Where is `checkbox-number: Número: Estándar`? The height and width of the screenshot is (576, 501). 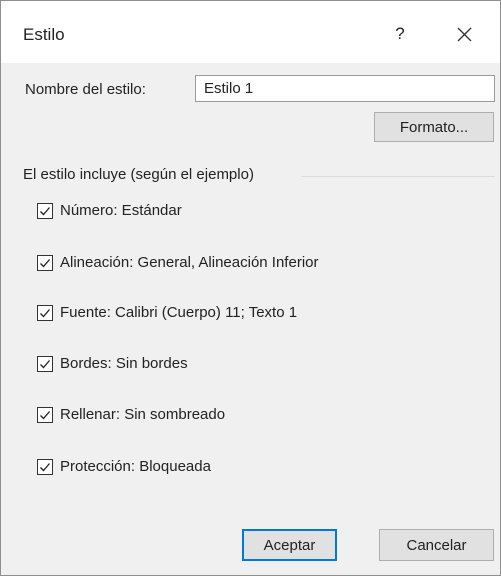
checkbox-number: Número: Estándar is located at coordinates (109, 210).